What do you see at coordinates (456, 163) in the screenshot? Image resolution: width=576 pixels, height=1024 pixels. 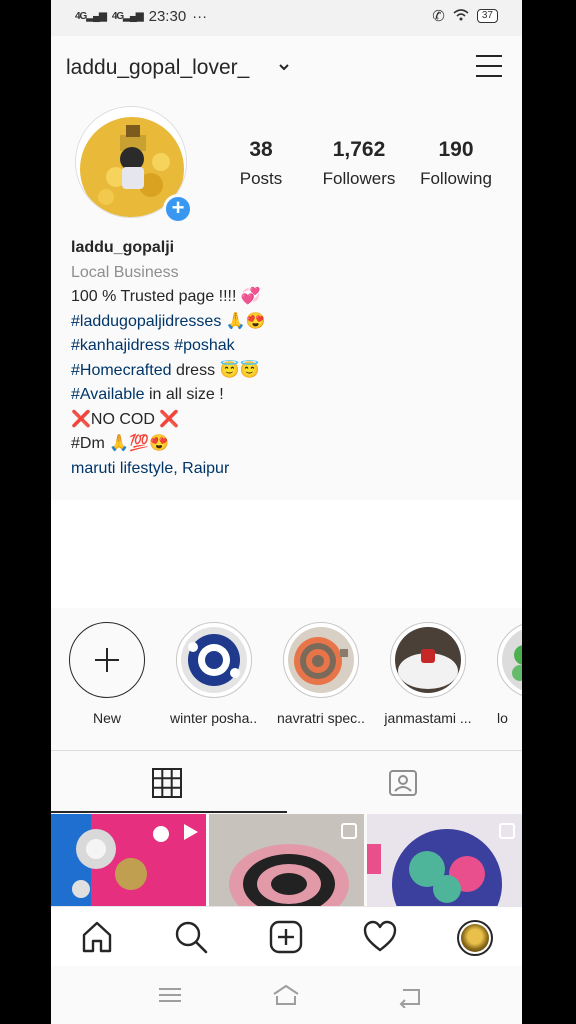 I see `following-count: 190 Following` at bounding box center [456, 163].